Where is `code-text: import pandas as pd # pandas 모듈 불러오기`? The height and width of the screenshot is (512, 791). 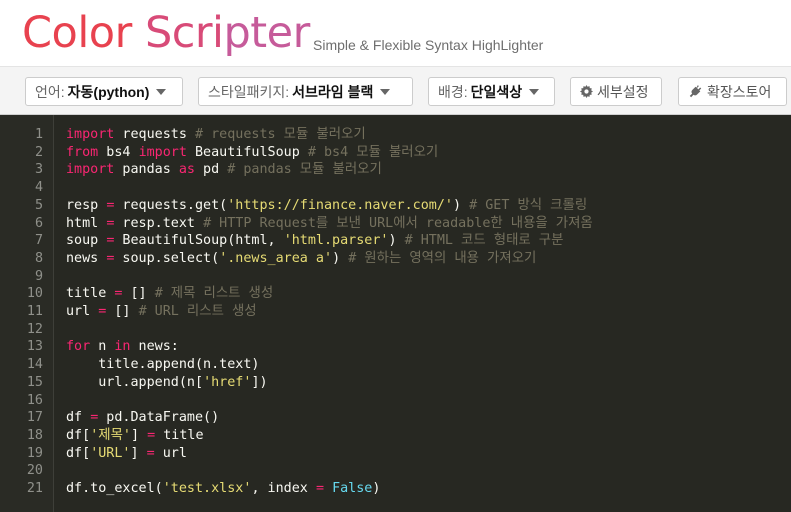 code-text: import pandas as pd # pandas 모듈 불러오기 is located at coordinates (224, 170).